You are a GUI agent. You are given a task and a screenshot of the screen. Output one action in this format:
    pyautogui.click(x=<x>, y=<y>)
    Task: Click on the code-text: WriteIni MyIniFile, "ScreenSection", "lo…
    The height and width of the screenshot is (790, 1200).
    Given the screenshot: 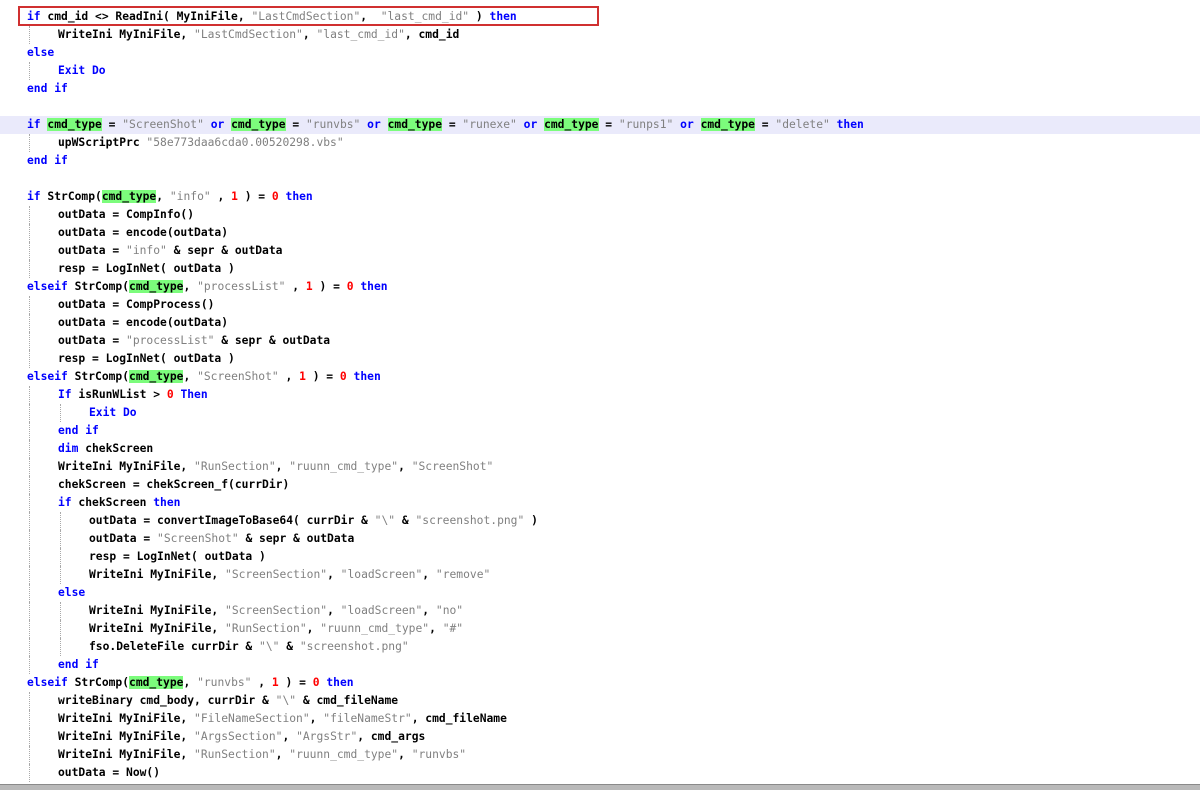 What is the action you would take?
    pyautogui.click(x=276, y=611)
    